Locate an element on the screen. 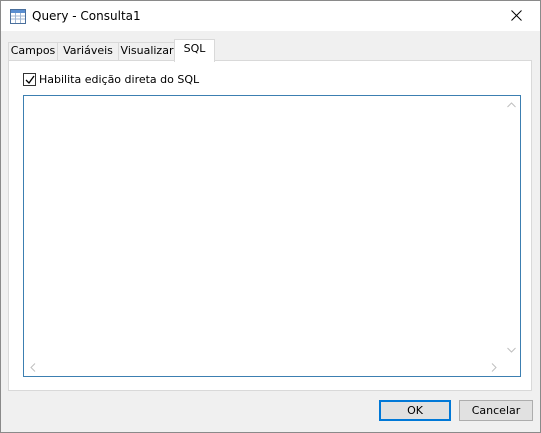  tab-visualizar: Visualizar is located at coordinates (147, 51).